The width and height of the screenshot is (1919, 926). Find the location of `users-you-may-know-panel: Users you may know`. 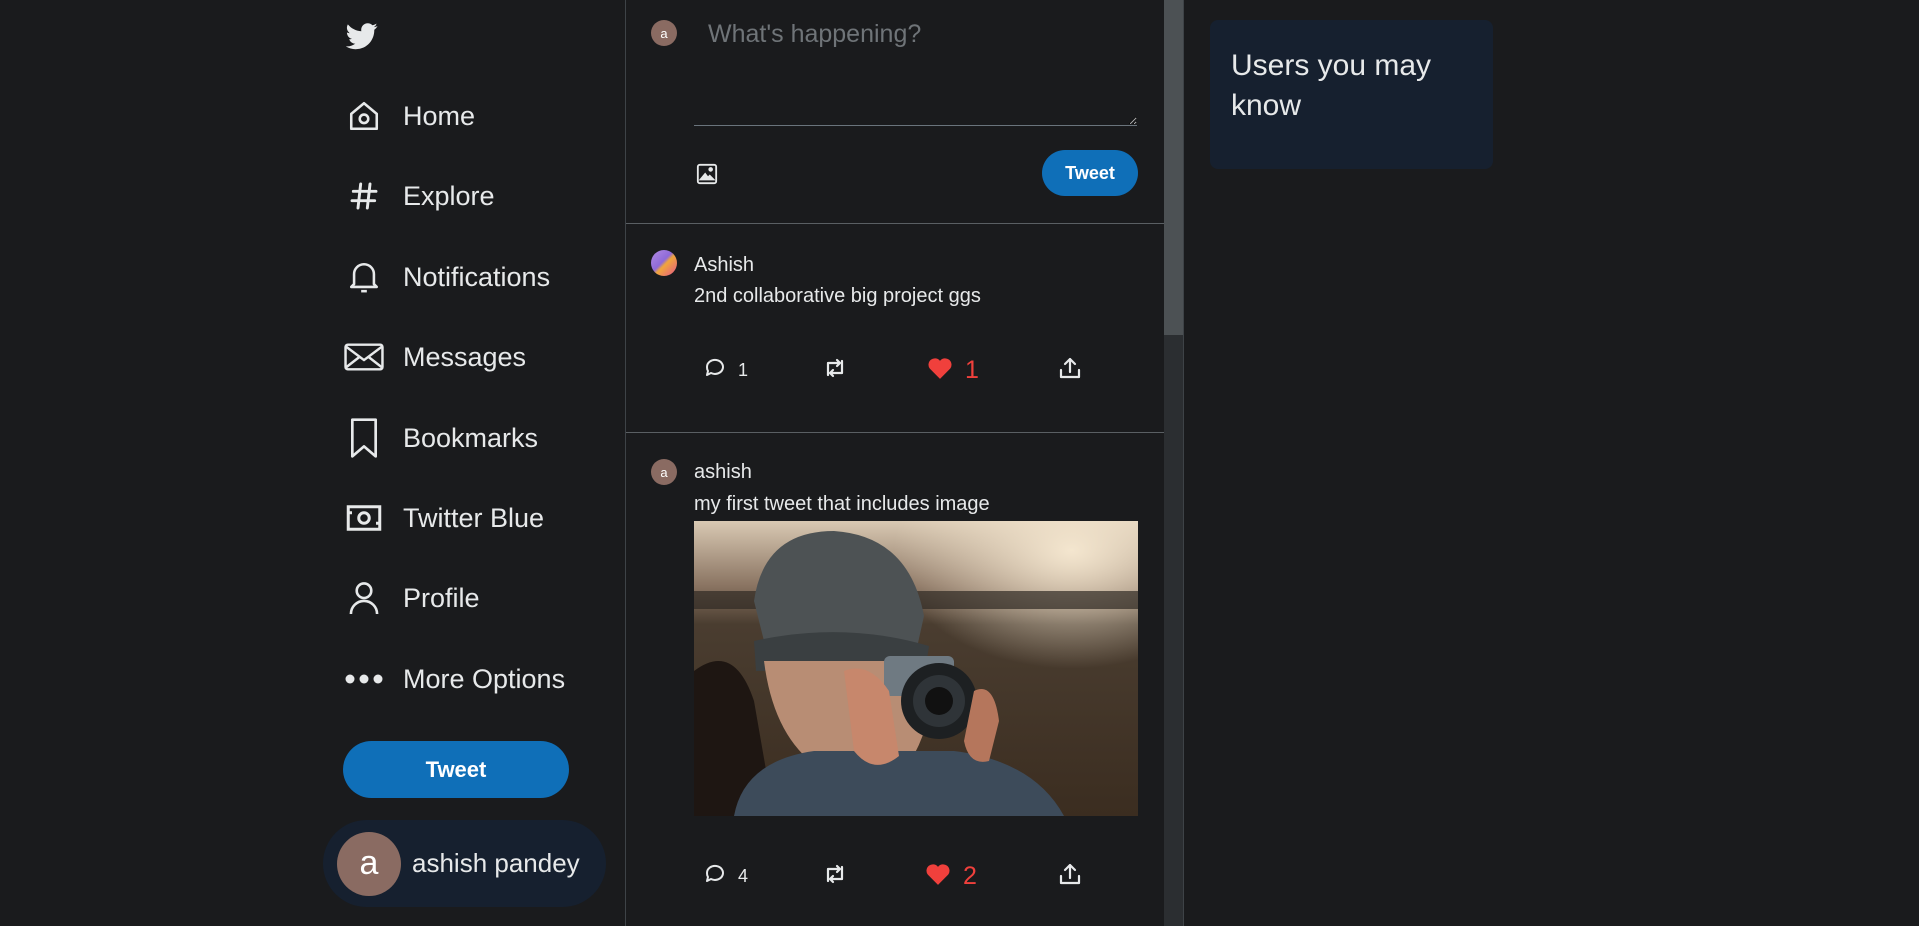

users-you-may-know-panel: Users you may know is located at coordinates (1351, 94).